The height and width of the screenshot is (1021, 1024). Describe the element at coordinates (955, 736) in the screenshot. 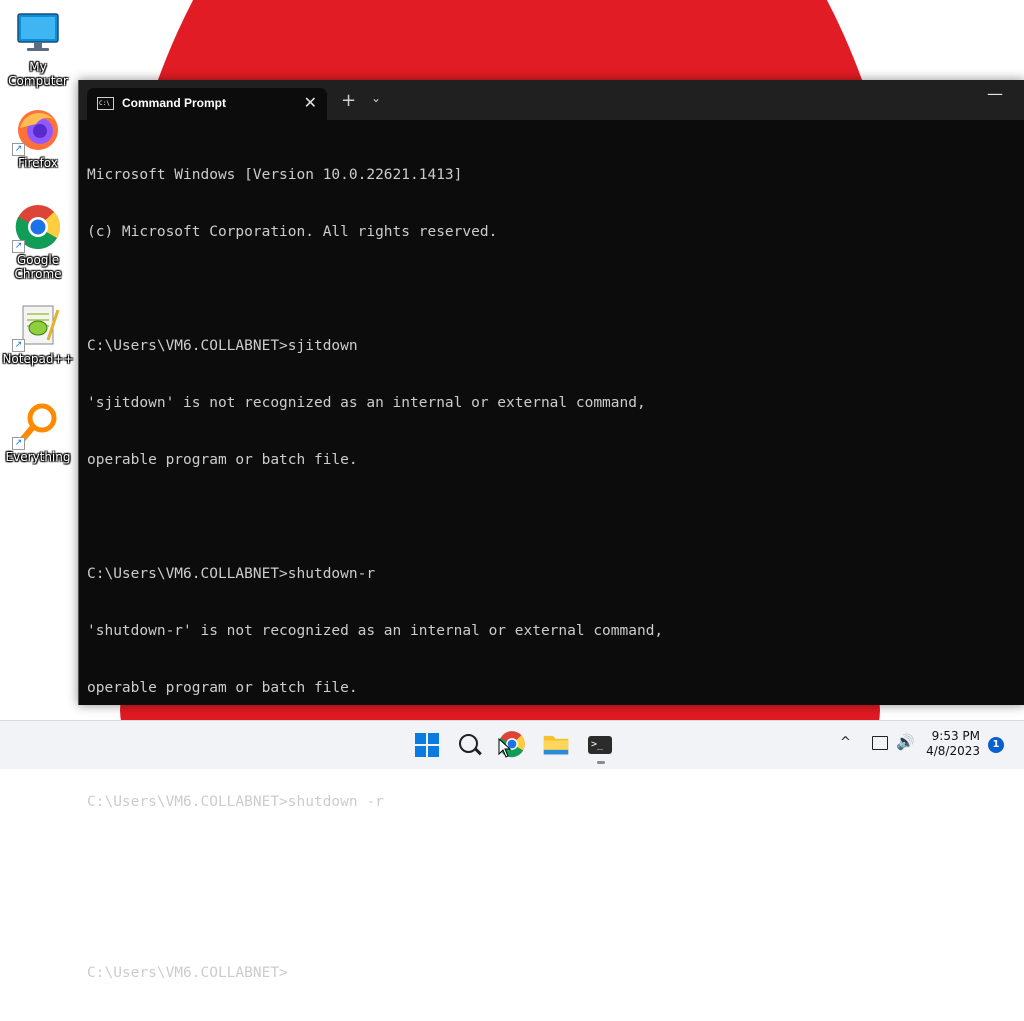

I see `clock-time: 9:53 PM` at that location.